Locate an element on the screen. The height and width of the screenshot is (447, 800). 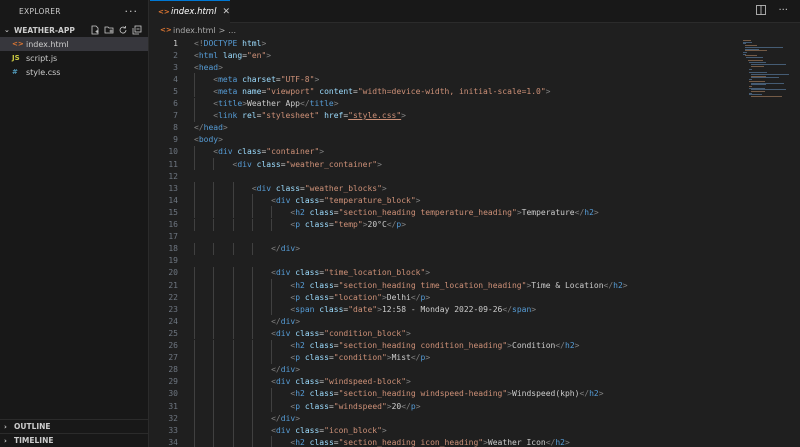
code-text: <title>Weather App</title> is located at coordinates (275, 103).